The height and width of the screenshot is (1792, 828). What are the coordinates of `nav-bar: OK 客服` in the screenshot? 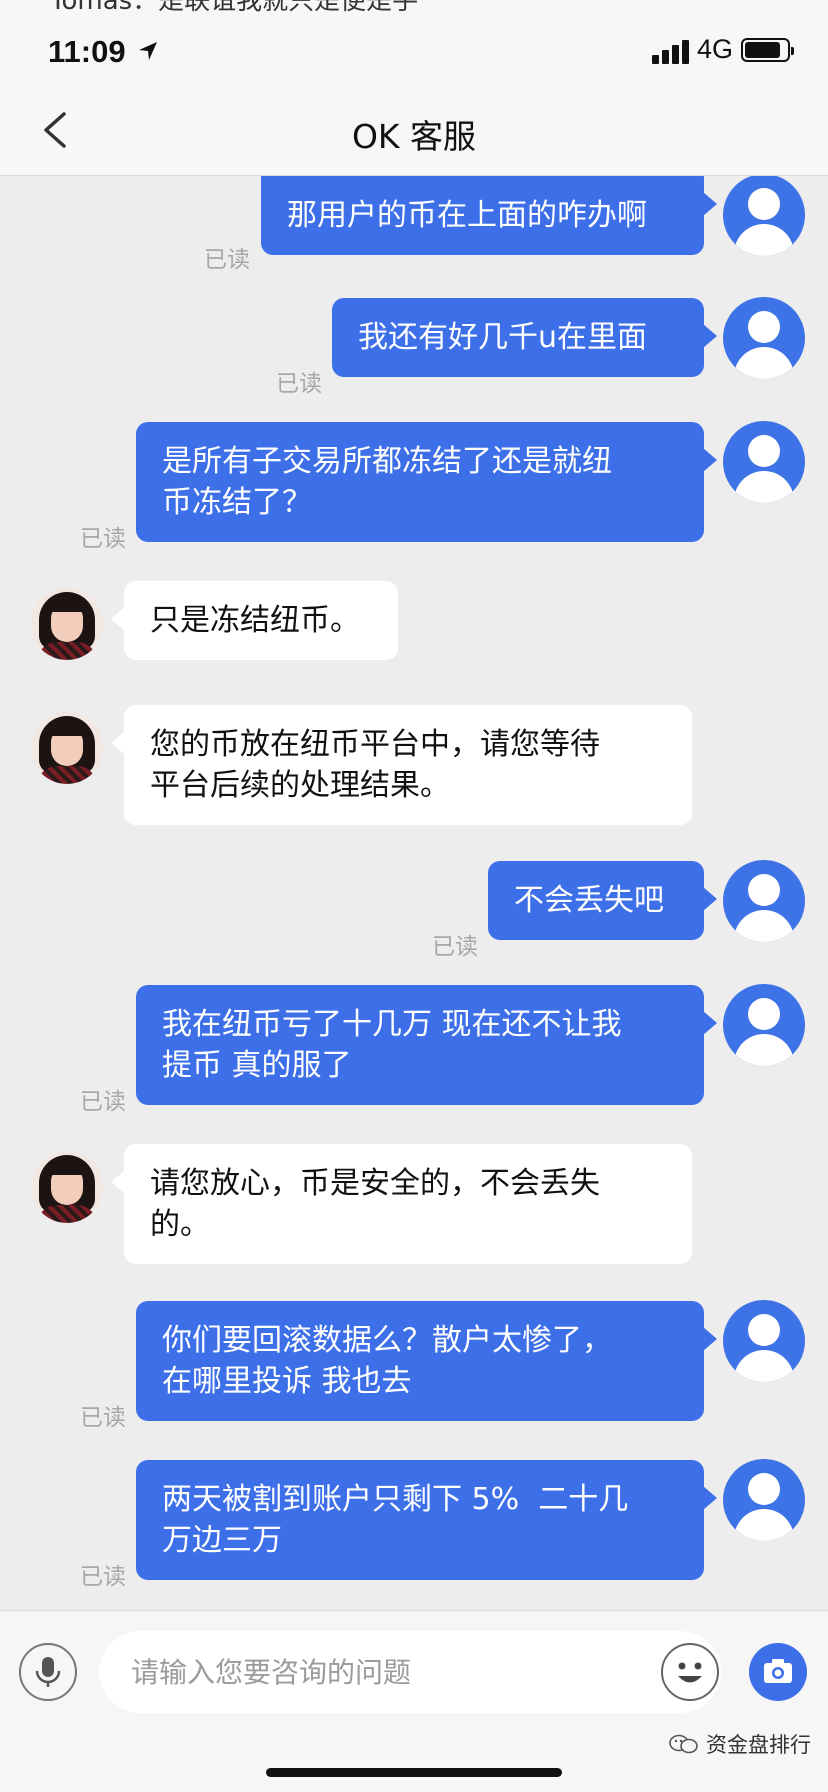 It's located at (414, 130).